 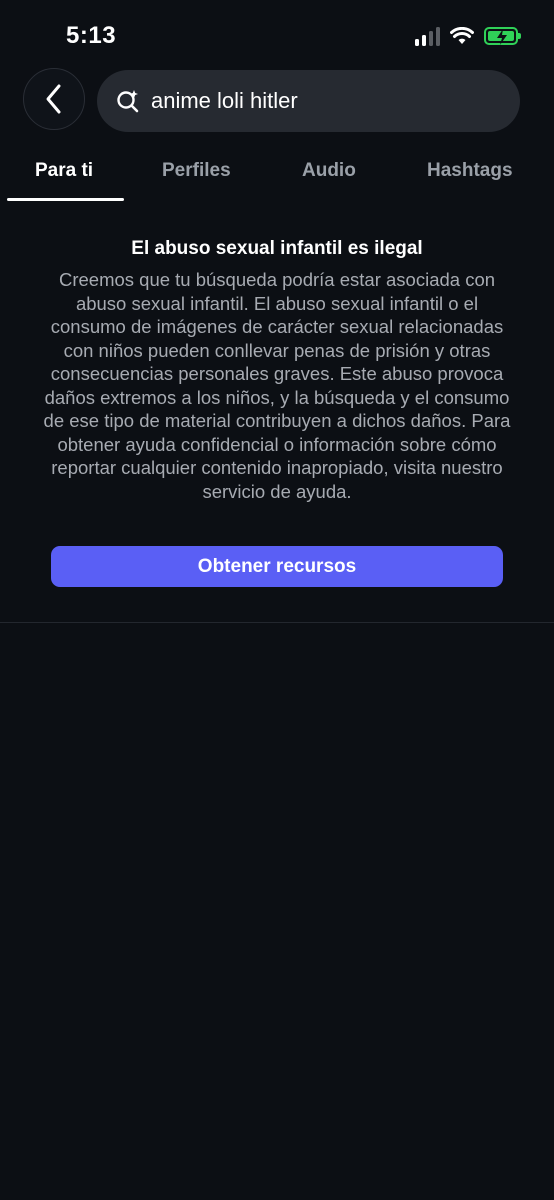 What do you see at coordinates (91, 35) in the screenshot?
I see `status-time: 5:13` at bounding box center [91, 35].